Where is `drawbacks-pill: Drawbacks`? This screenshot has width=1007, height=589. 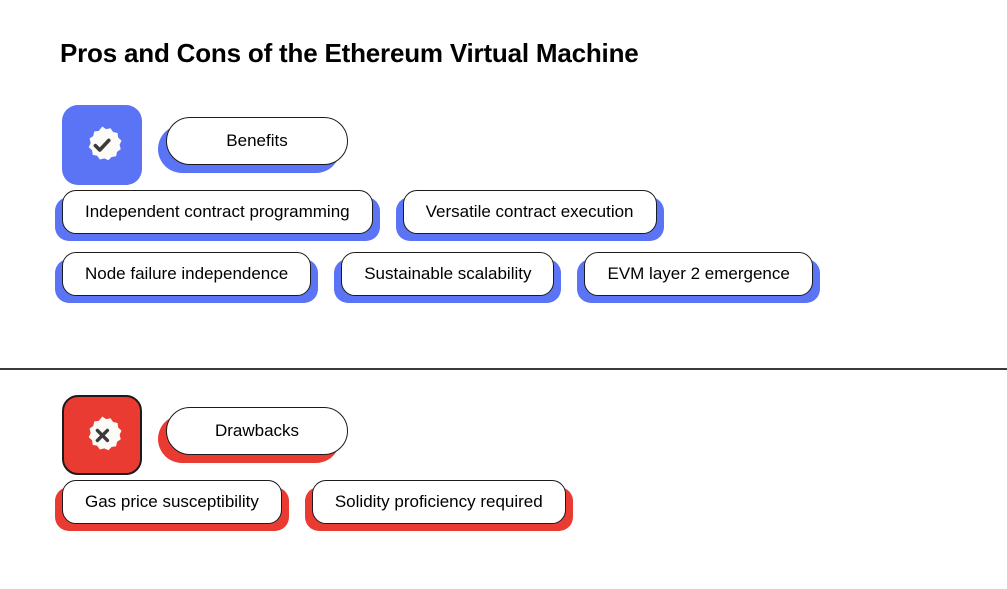 drawbacks-pill: Drawbacks is located at coordinates (253, 435).